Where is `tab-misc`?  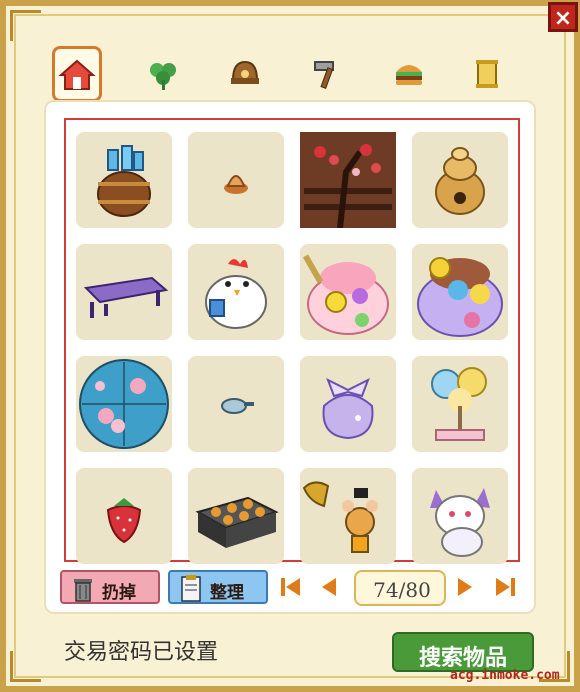 tab-misc is located at coordinates (487, 75).